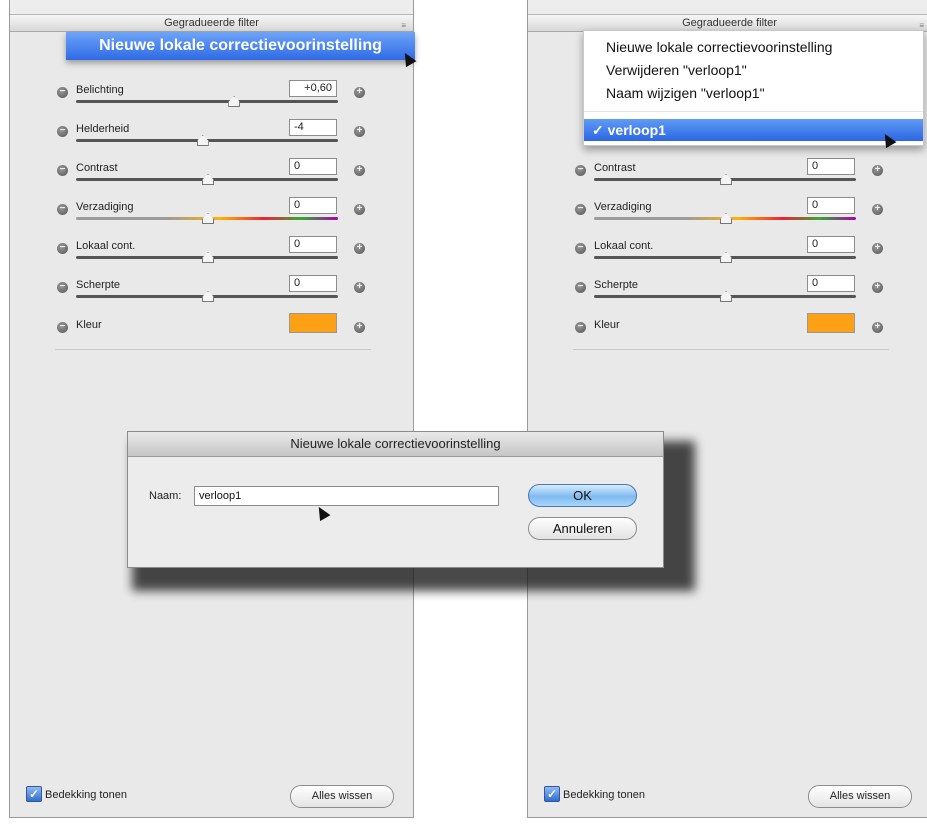  What do you see at coordinates (165, 496) in the screenshot?
I see `name-label: Naam:` at bounding box center [165, 496].